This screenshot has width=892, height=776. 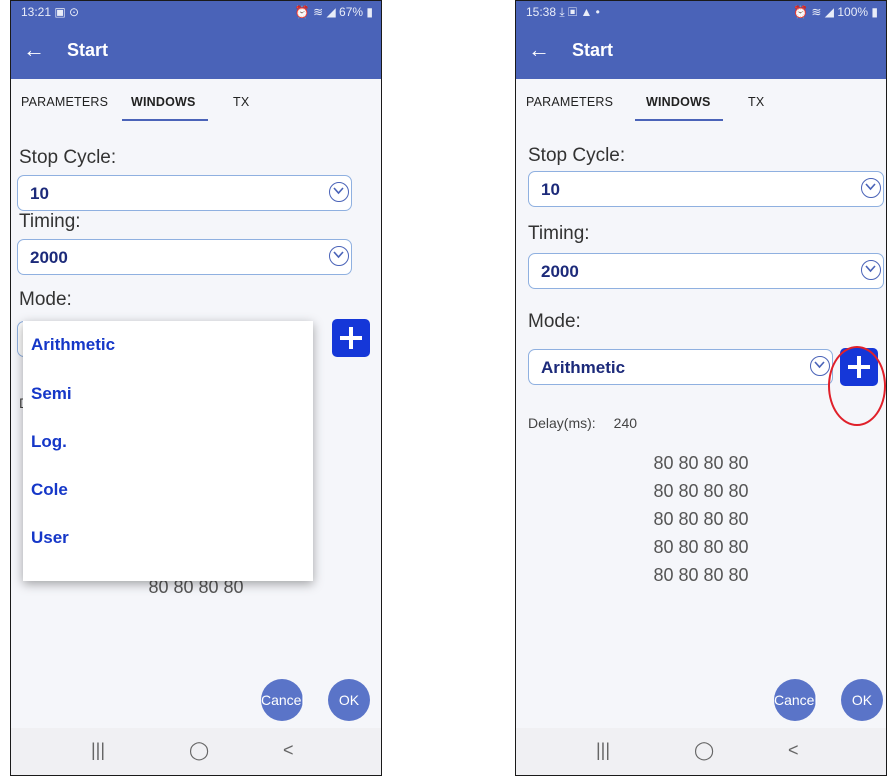 I want to click on status-icons: ⏰ ≋ ◢ 67% ▮, so click(x=333, y=12).